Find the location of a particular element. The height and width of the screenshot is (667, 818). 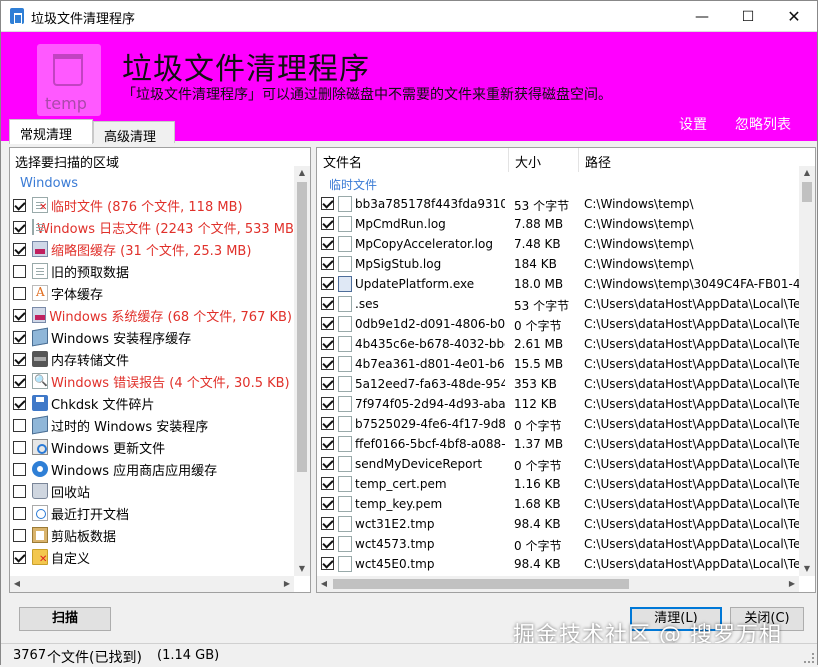

area-list-vertical-scrollbar: ▲ ▼ is located at coordinates (302, 371).